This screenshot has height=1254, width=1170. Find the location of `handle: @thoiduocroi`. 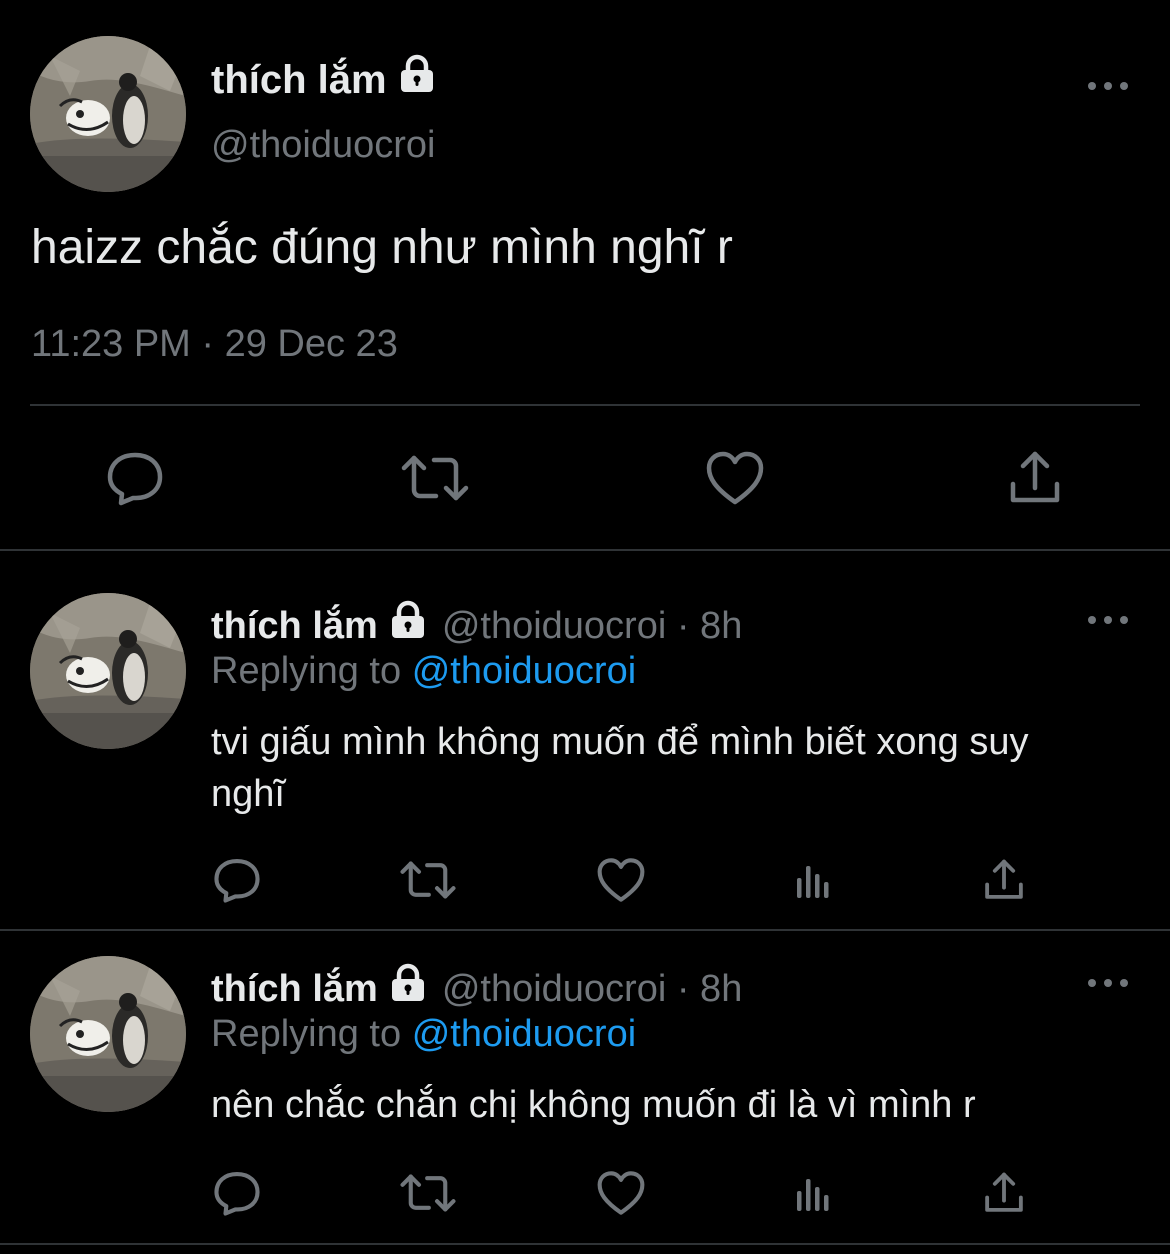

handle: @thoiduocroi is located at coordinates (323, 145).